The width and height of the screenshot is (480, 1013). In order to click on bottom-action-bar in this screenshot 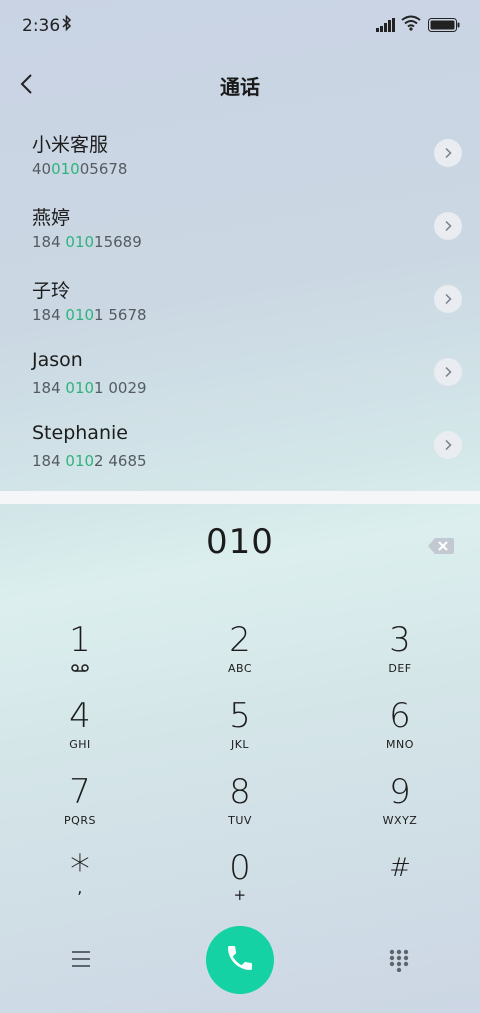, I will do `click(240, 966)`.